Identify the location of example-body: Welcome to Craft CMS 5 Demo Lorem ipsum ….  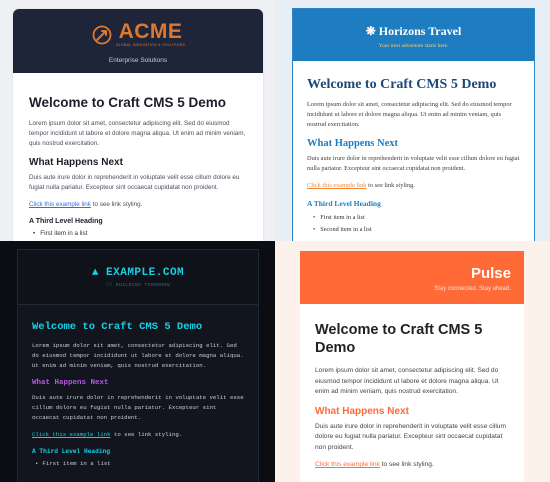
(138, 386).